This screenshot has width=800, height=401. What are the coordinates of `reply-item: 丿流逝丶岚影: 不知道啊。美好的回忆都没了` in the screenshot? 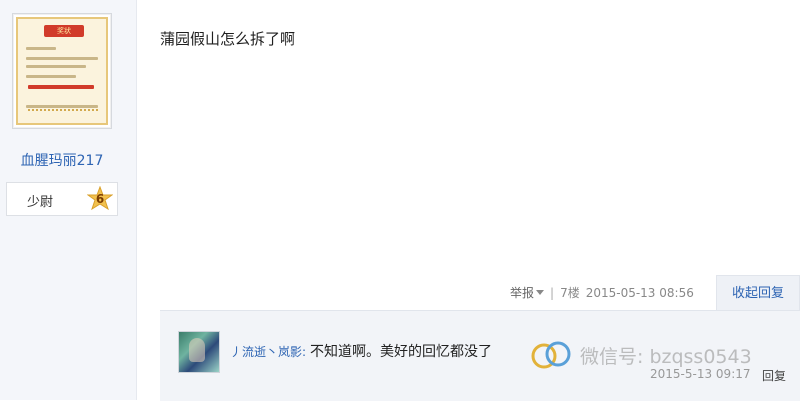 It's located at (361, 351).